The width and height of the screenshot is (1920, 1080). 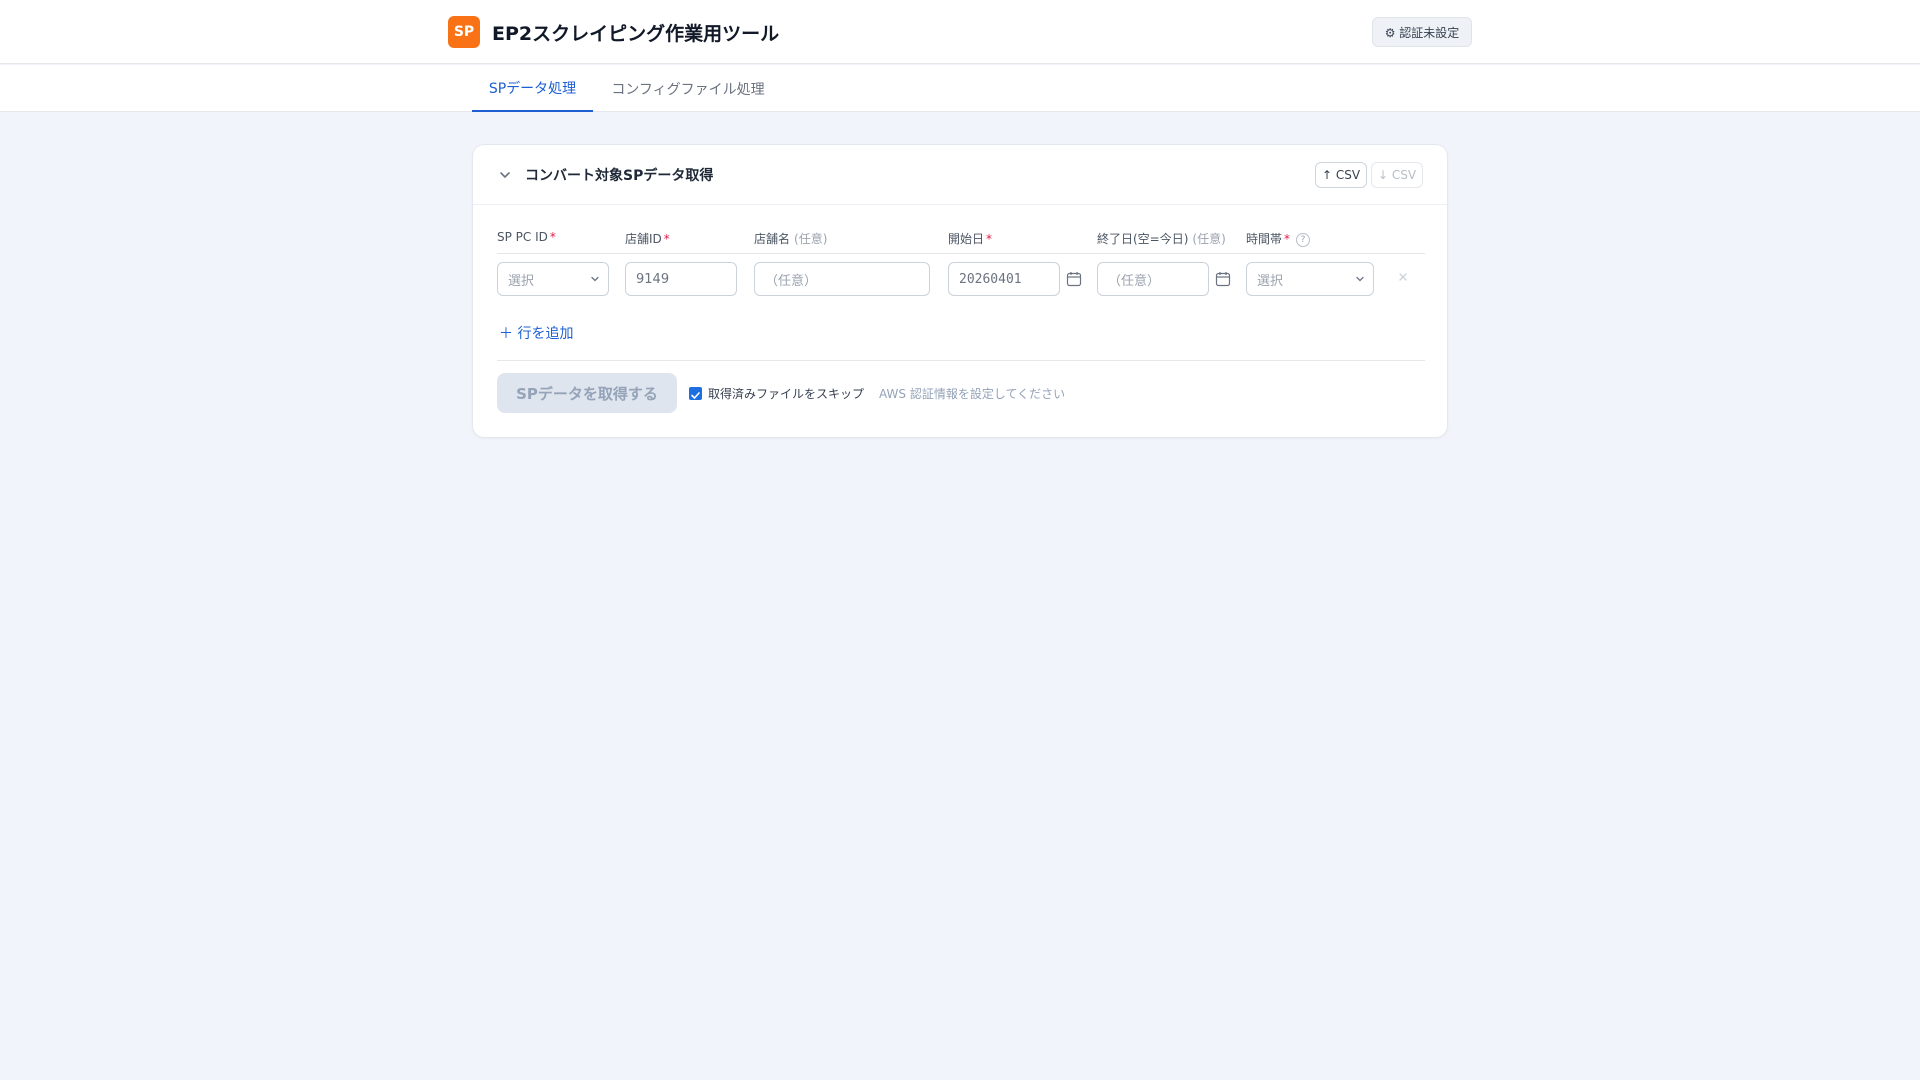 What do you see at coordinates (1310, 279) in the screenshot?
I see `time-slot-select: 選択` at bounding box center [1310, 279].